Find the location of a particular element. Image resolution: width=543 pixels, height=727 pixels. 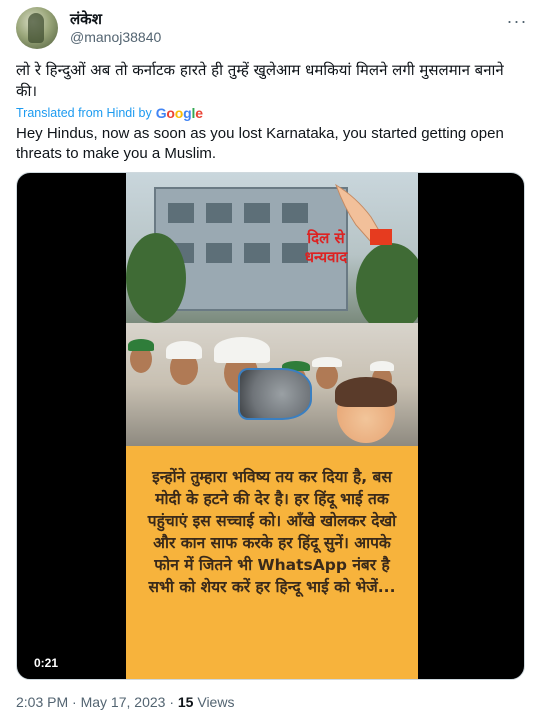

avatar-figure is located at coordinates (36, 28).